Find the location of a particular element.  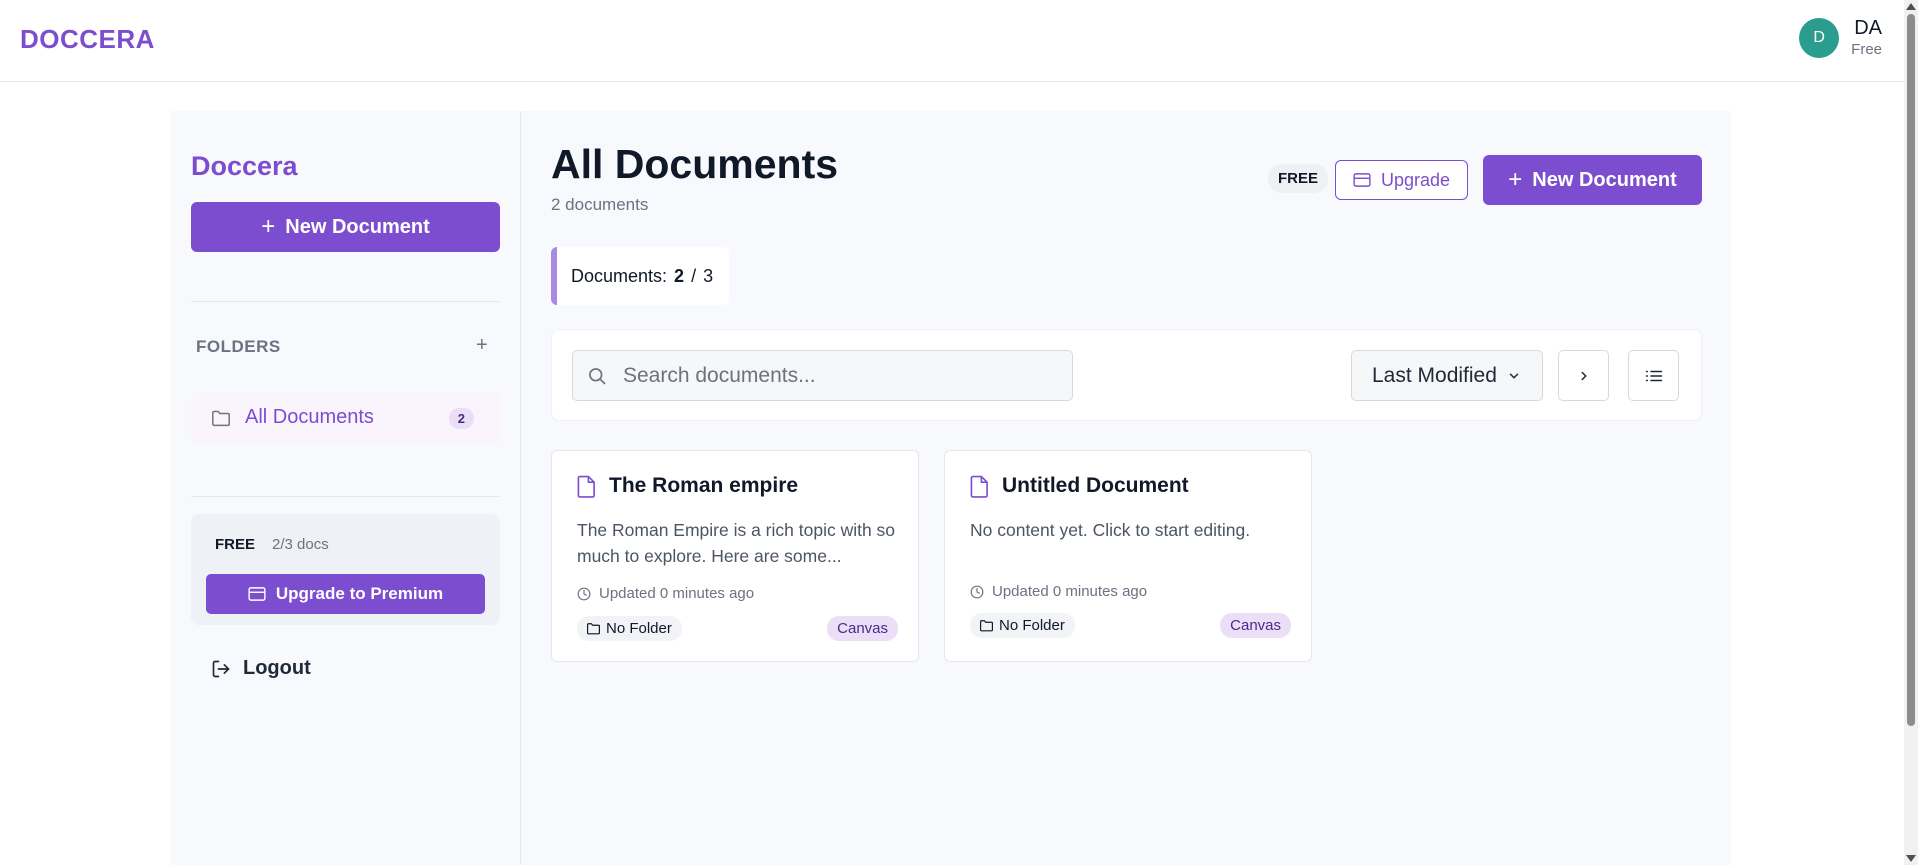

sort-select: Last Modified is located at coordinates (1447, 375).